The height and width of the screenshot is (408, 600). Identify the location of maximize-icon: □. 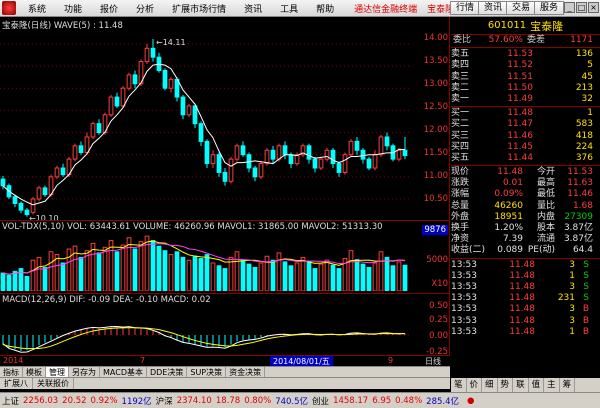
(581, 7).